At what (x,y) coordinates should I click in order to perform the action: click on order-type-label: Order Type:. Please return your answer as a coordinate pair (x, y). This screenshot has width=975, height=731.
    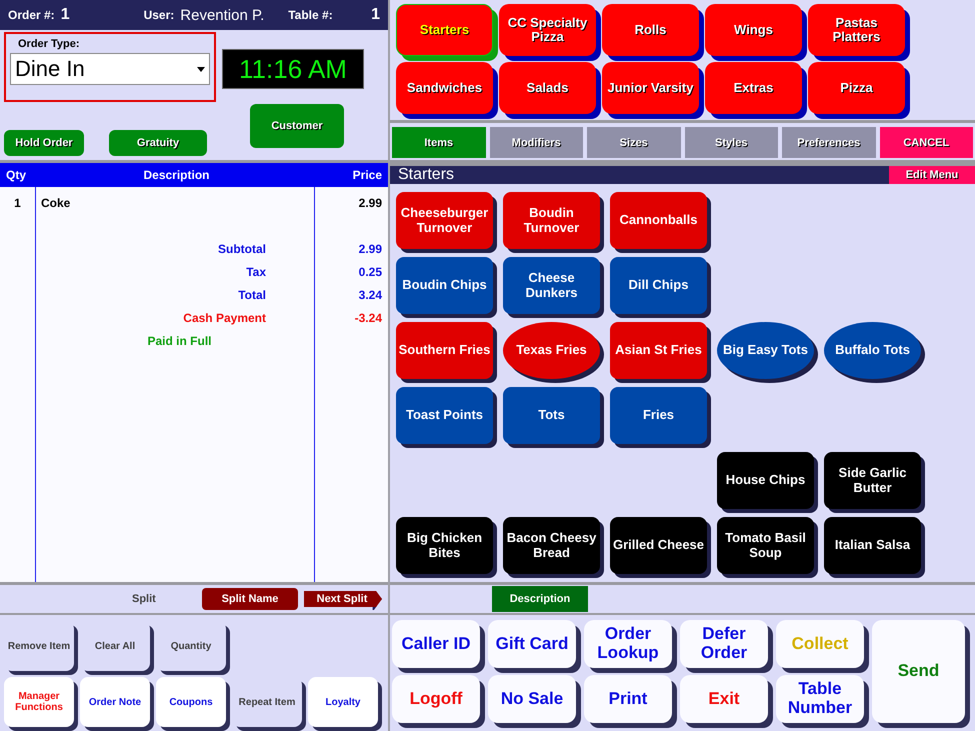
    Looking at the image, I should click on (49, 44).